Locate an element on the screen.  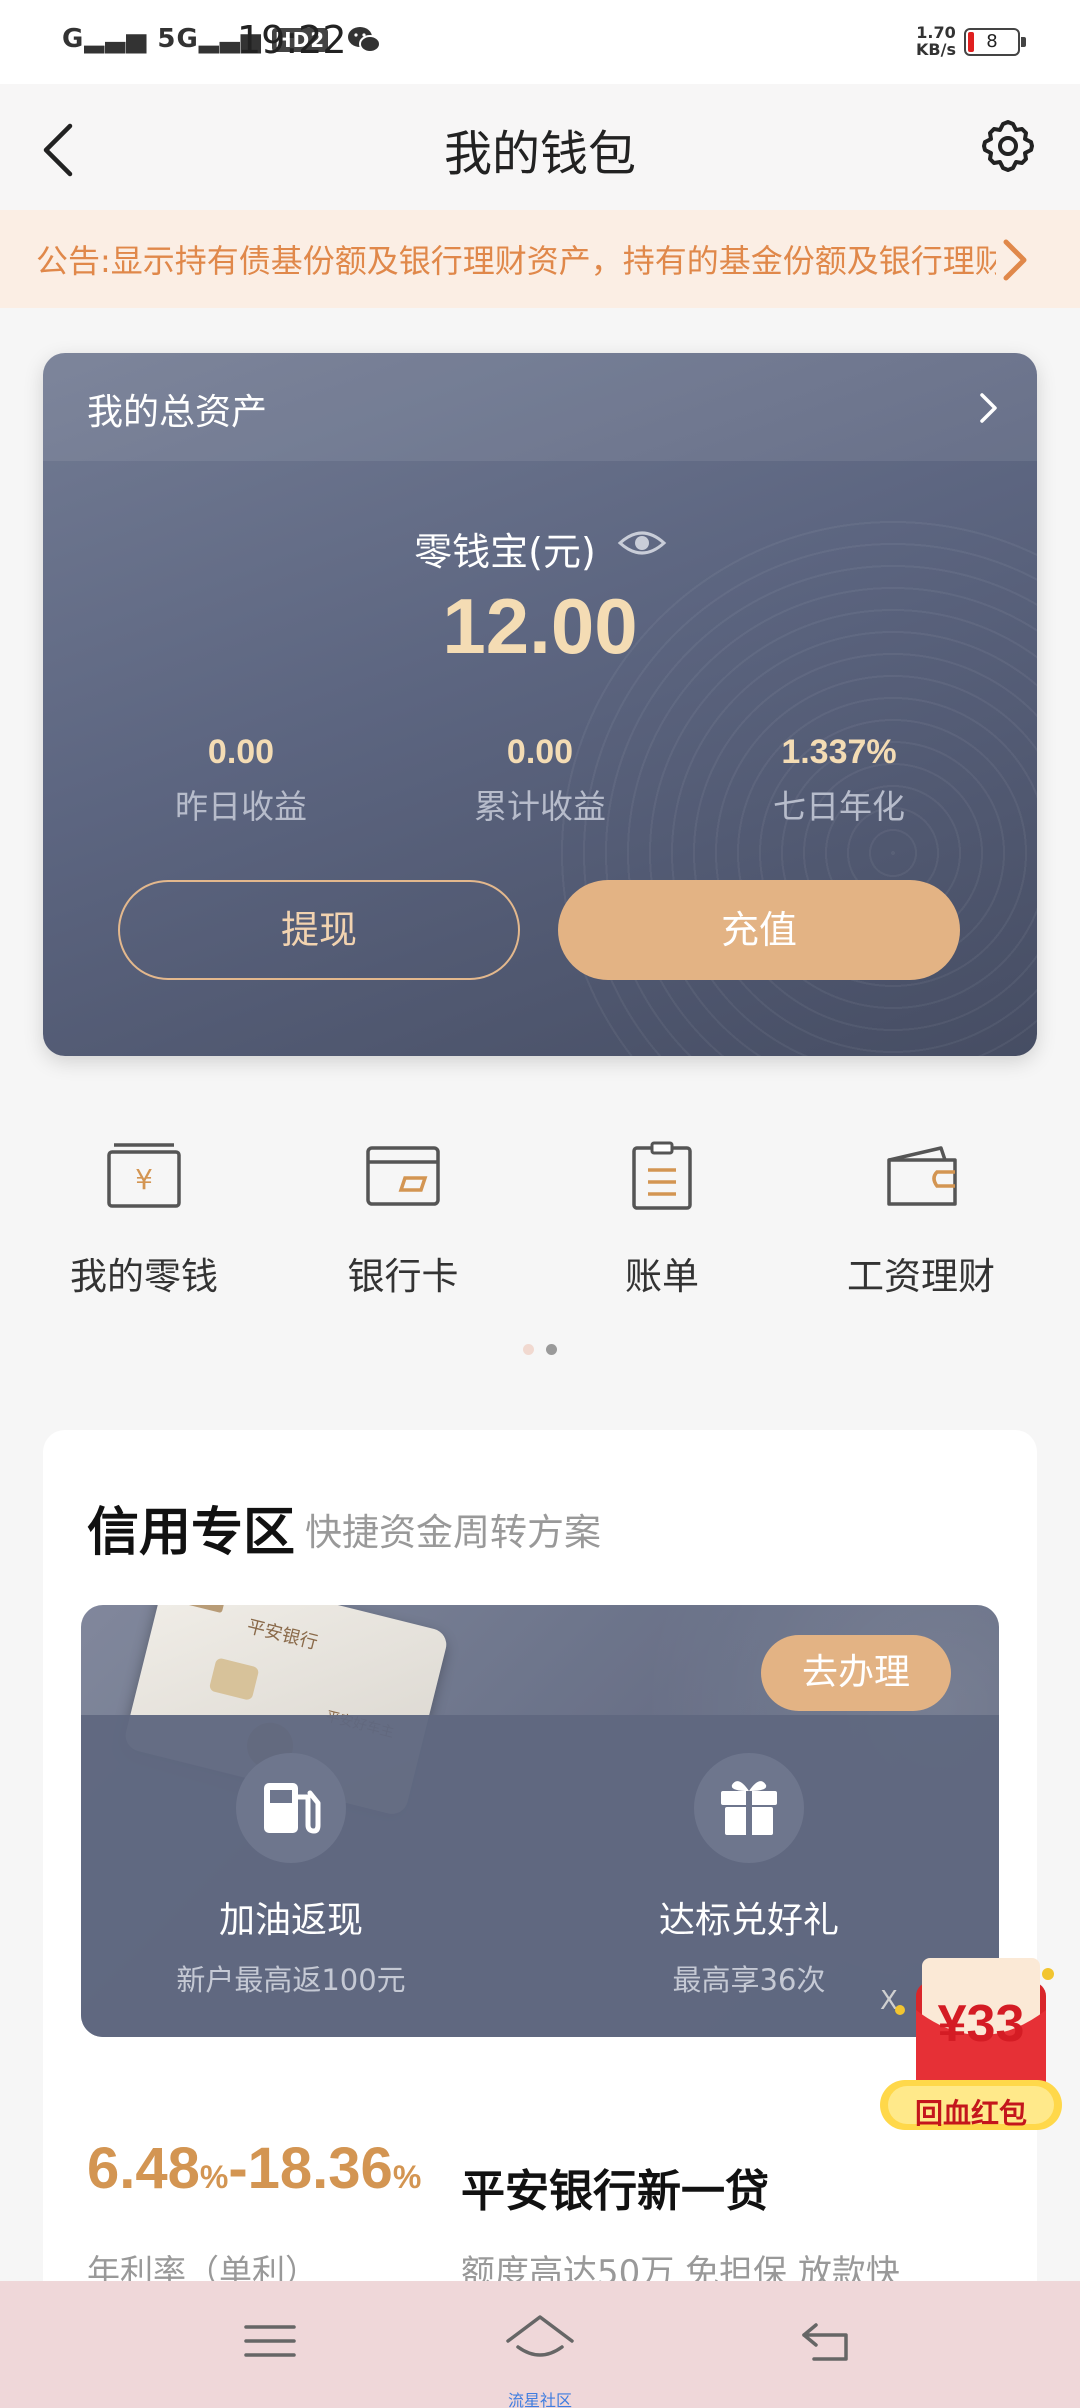
clock: 19:22 is located at coordinates (292, 40).